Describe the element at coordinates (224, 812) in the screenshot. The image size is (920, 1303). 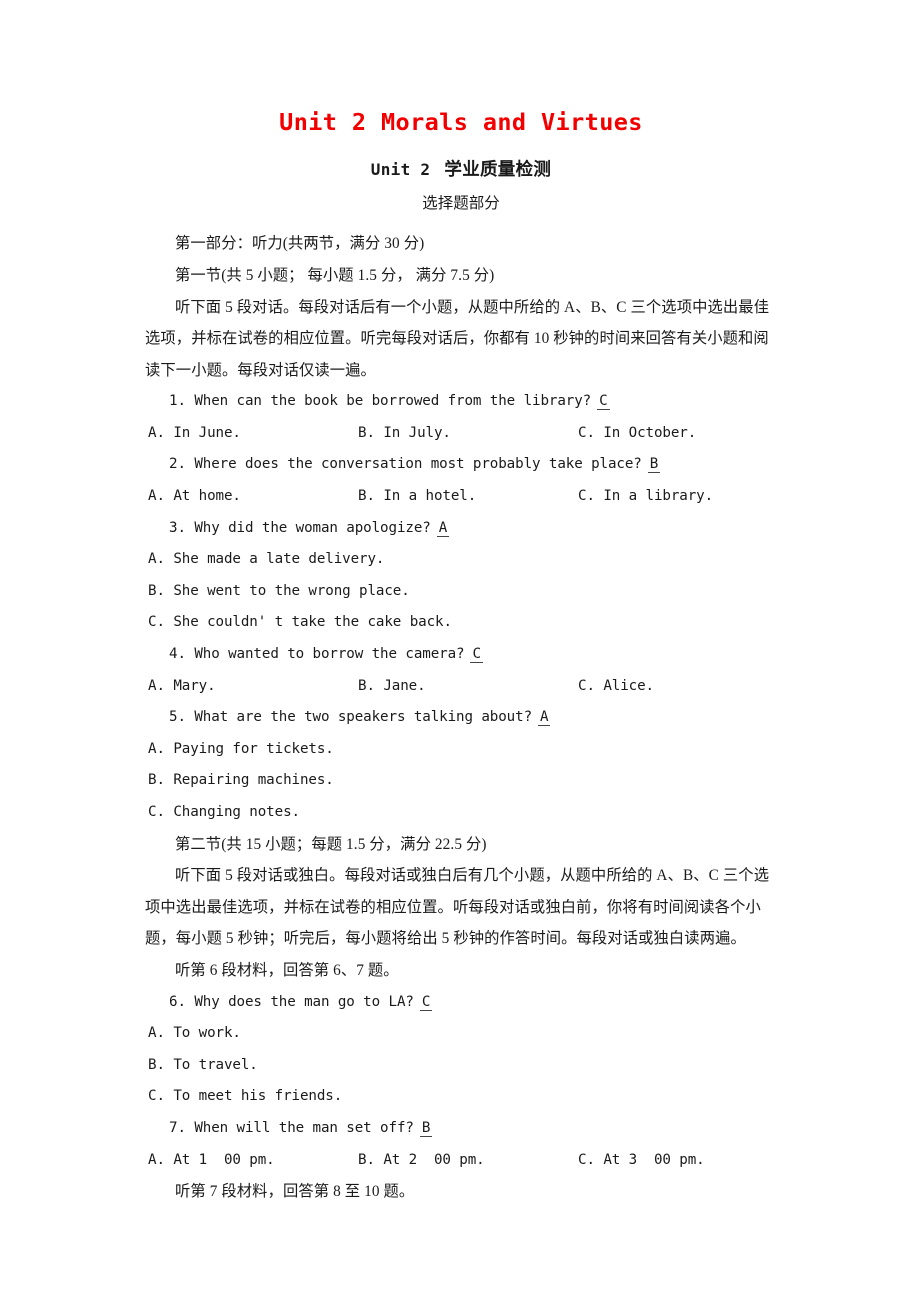
I see `option-c: C. Changing notes.` at that location.